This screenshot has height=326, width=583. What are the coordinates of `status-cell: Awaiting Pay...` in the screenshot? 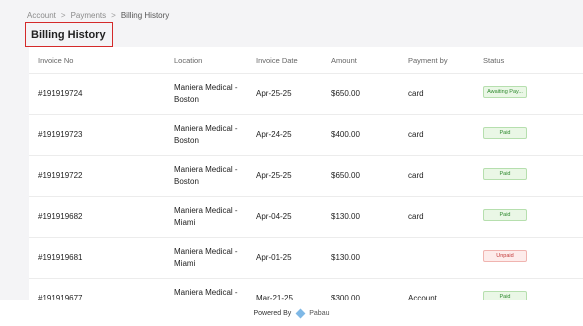 It's located at (528, 94).